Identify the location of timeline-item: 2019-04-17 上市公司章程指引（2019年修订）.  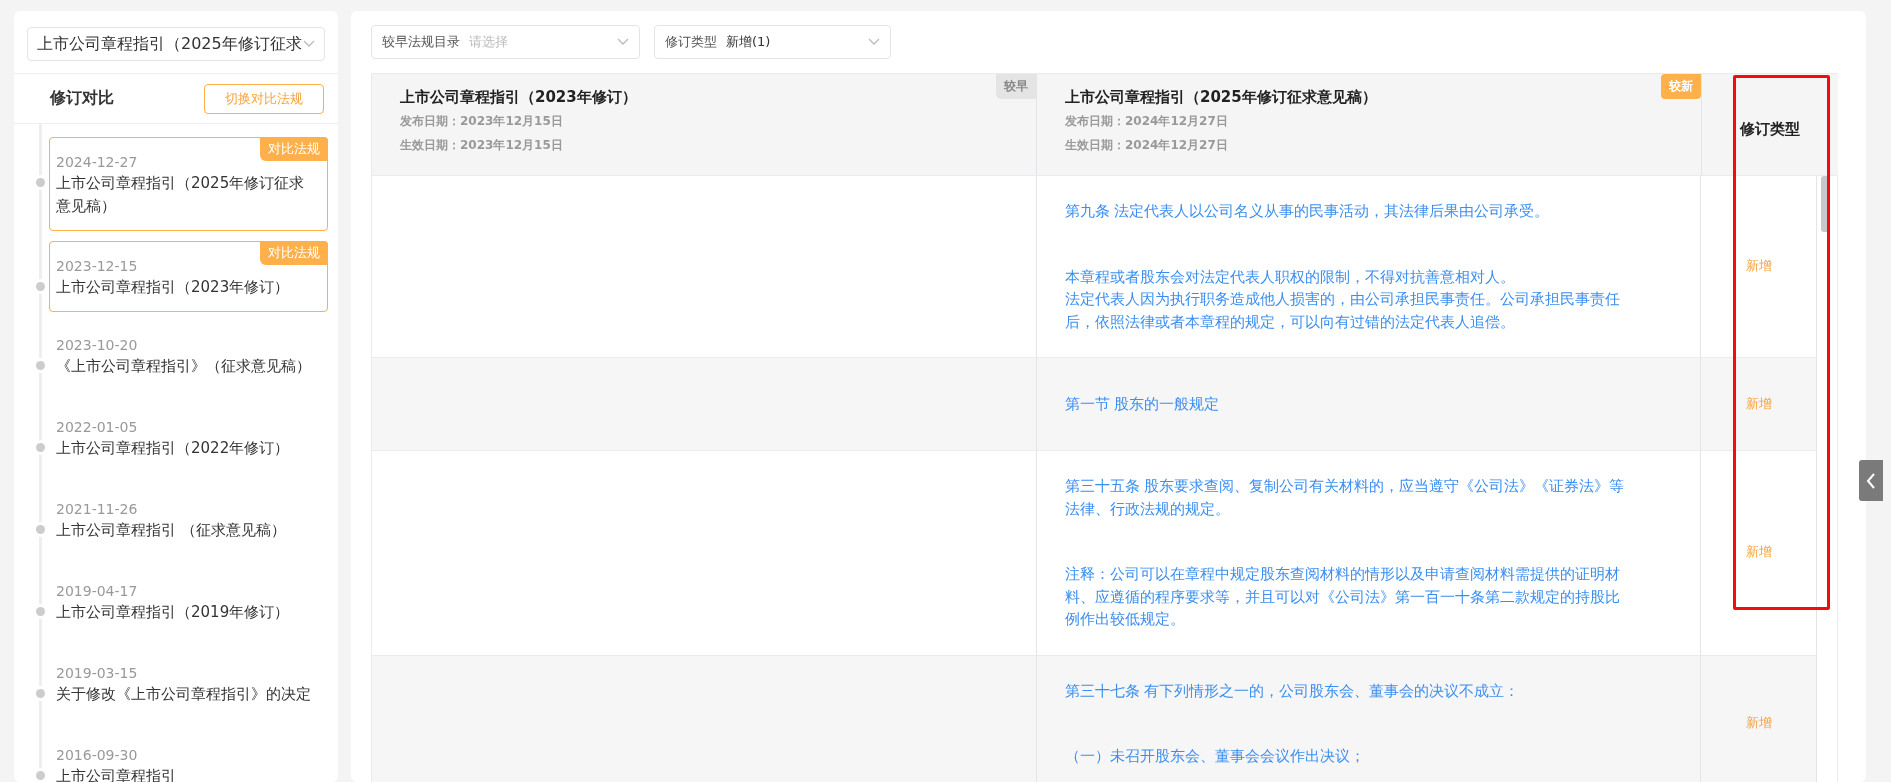
(188, 603).